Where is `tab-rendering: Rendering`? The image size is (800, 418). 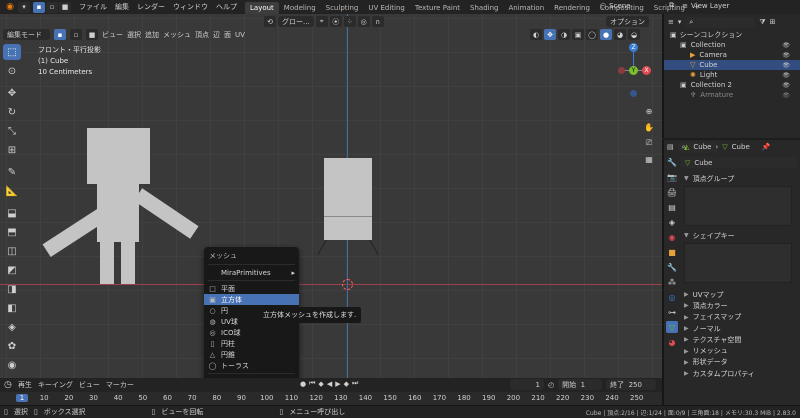 tab-rendering: Rendering is located at coordinates (572, 8).